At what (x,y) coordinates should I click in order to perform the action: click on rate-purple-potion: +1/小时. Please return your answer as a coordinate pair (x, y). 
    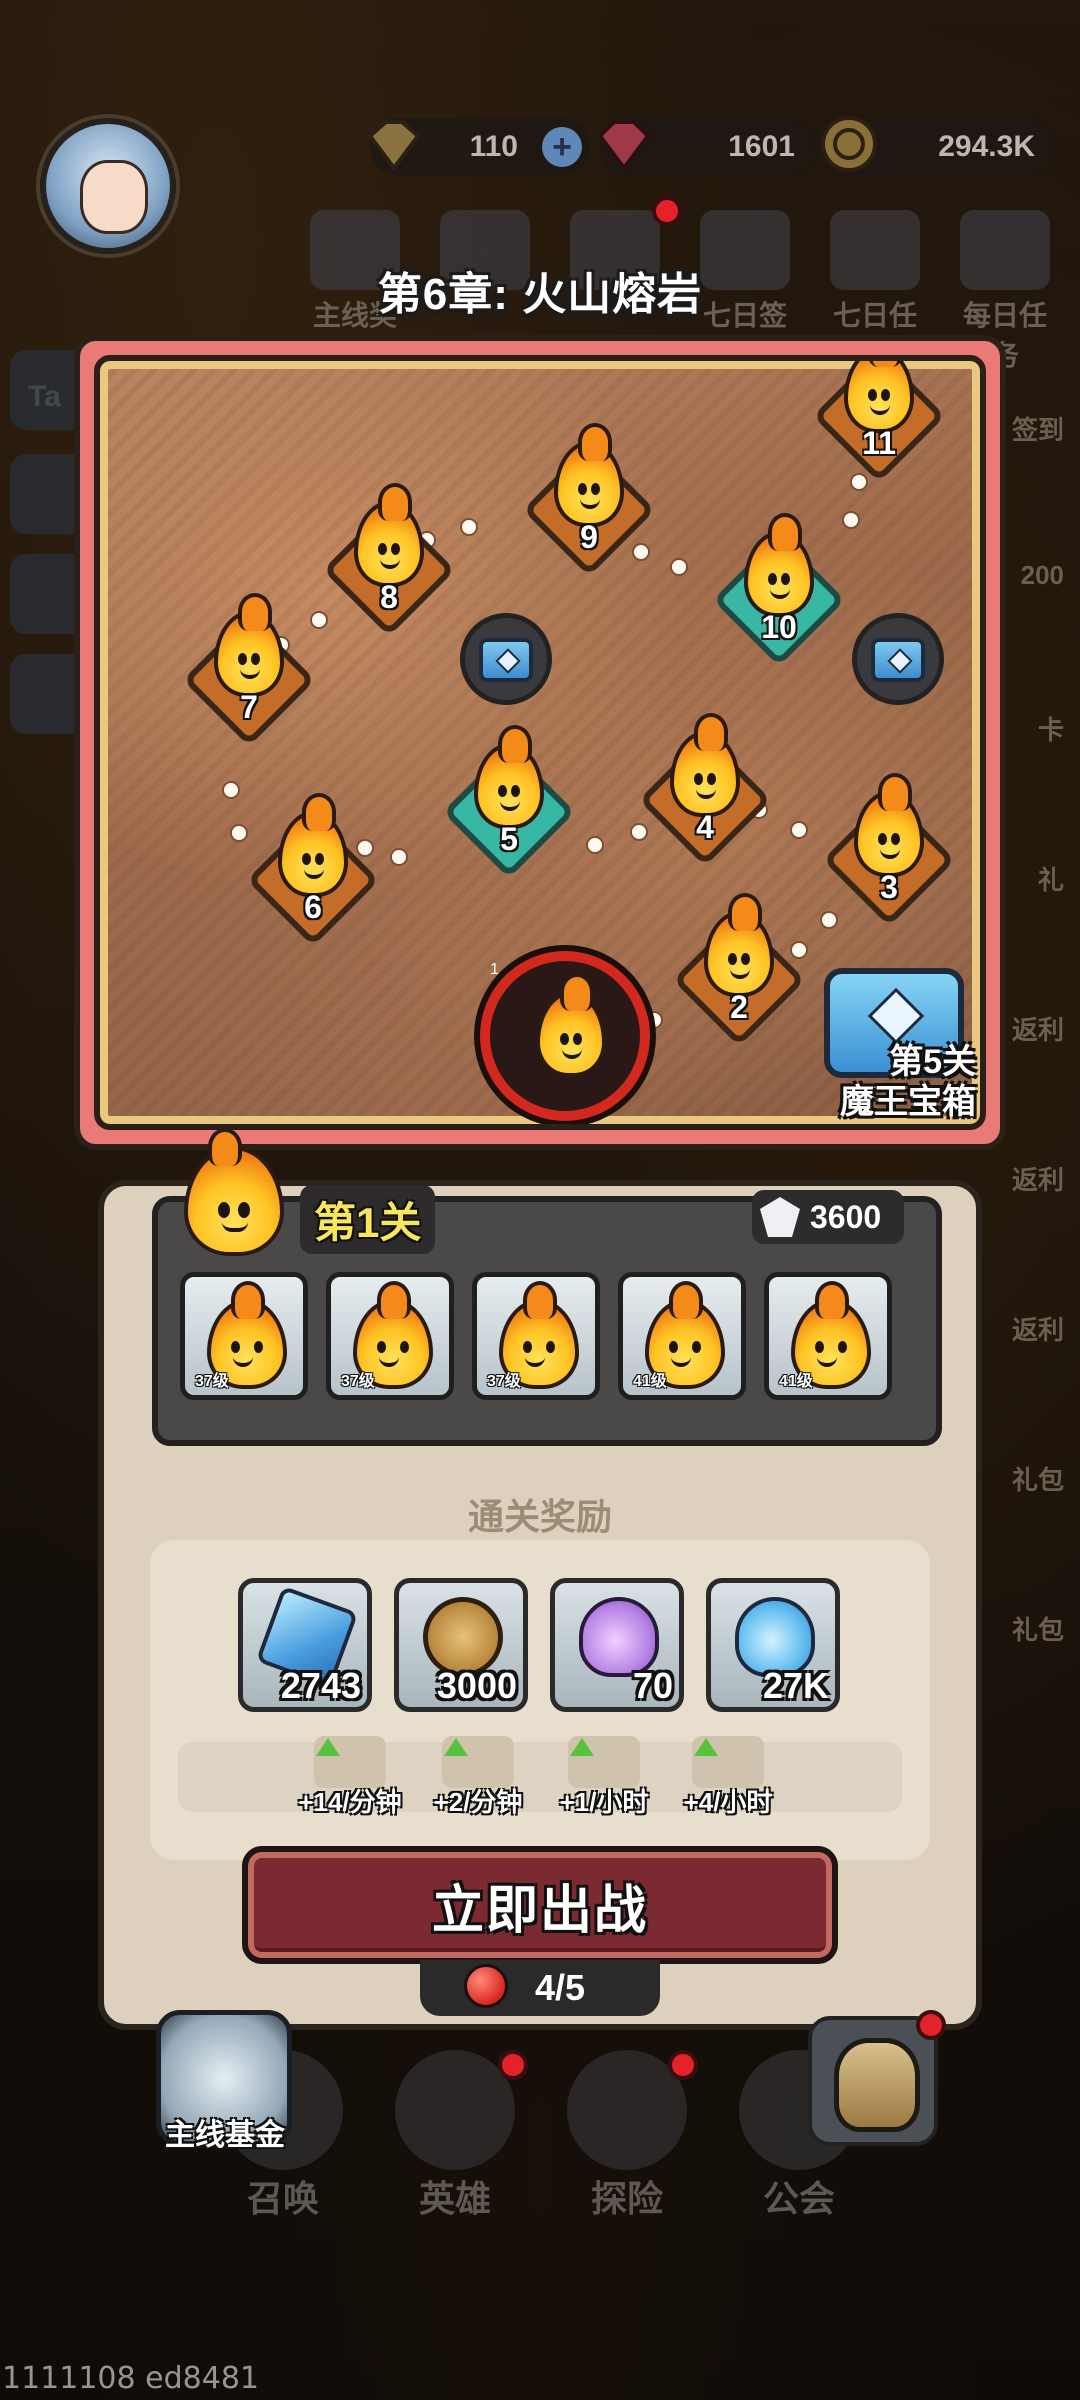
    Looking at the image, I should click on (604, 1777).